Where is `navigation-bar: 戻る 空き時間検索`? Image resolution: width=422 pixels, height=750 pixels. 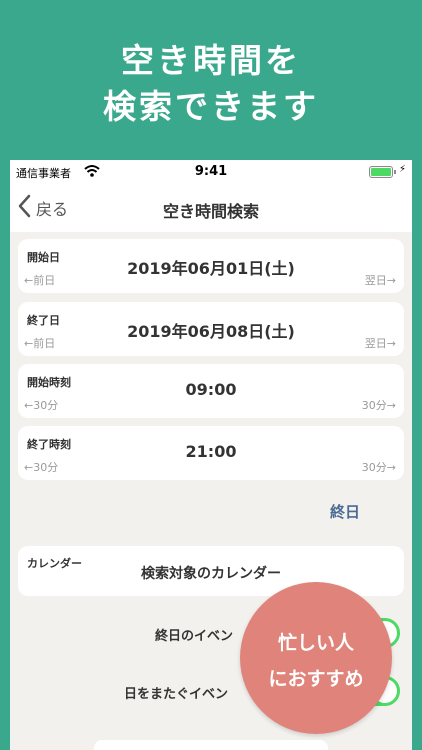 navigation-bar: 戻る 空き時間検索 is located at coordinates (211, 208).